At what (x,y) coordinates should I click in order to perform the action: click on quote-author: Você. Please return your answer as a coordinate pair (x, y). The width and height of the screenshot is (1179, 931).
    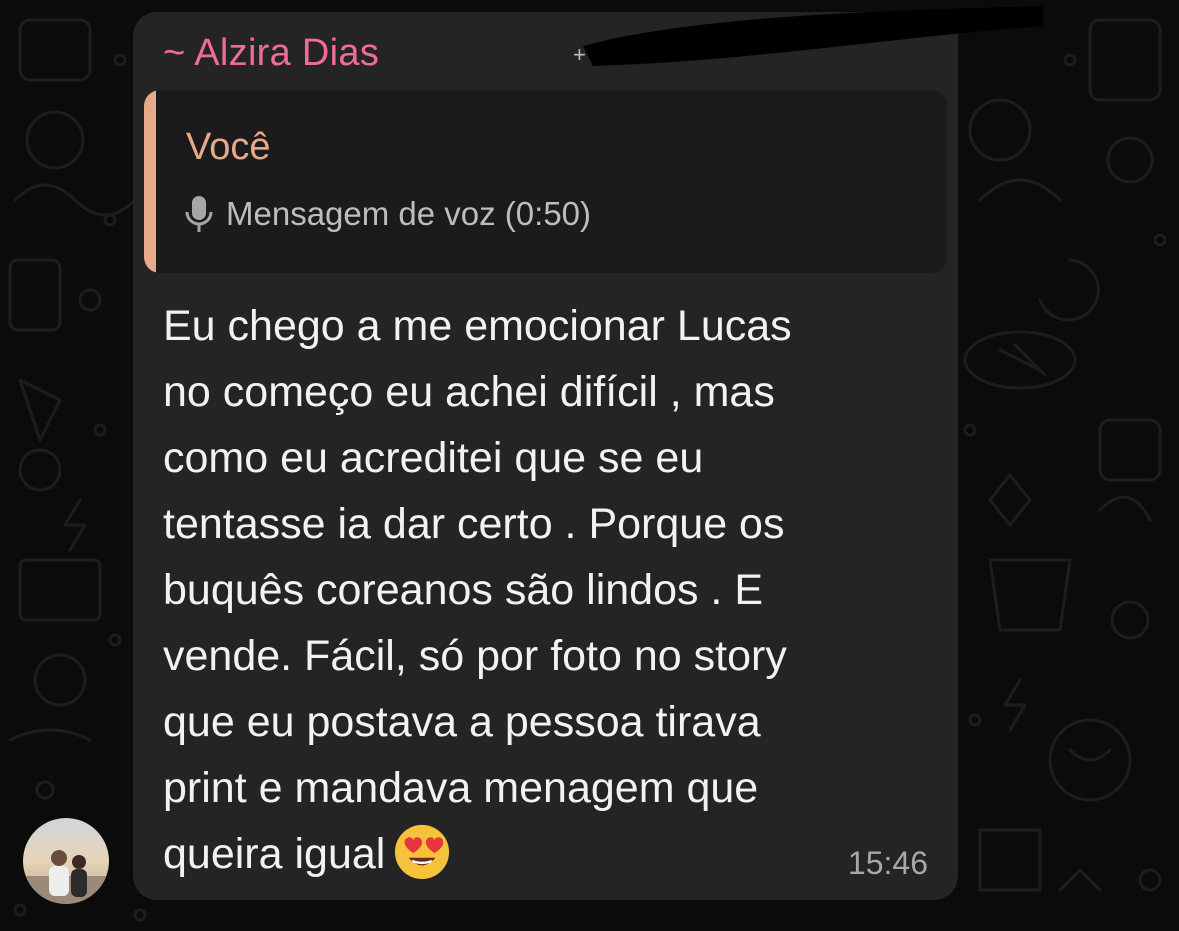
    Looking at the image, I should click on (228, 147).